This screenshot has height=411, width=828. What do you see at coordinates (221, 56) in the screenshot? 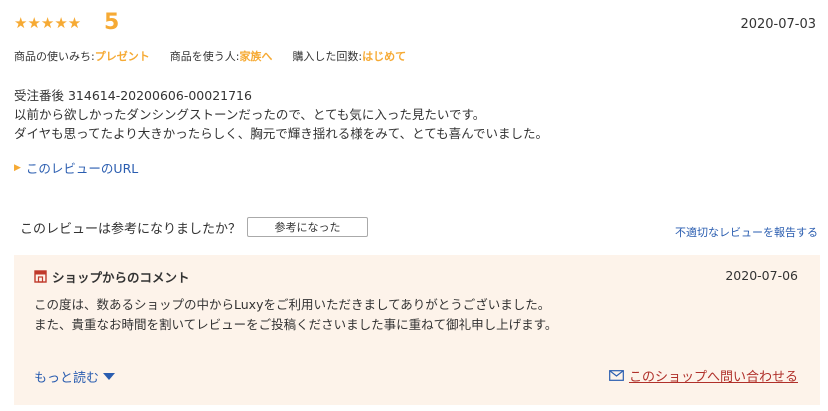
I see `meta-user: 商品を使う人:家族へ` at bounding box center [221, 56].